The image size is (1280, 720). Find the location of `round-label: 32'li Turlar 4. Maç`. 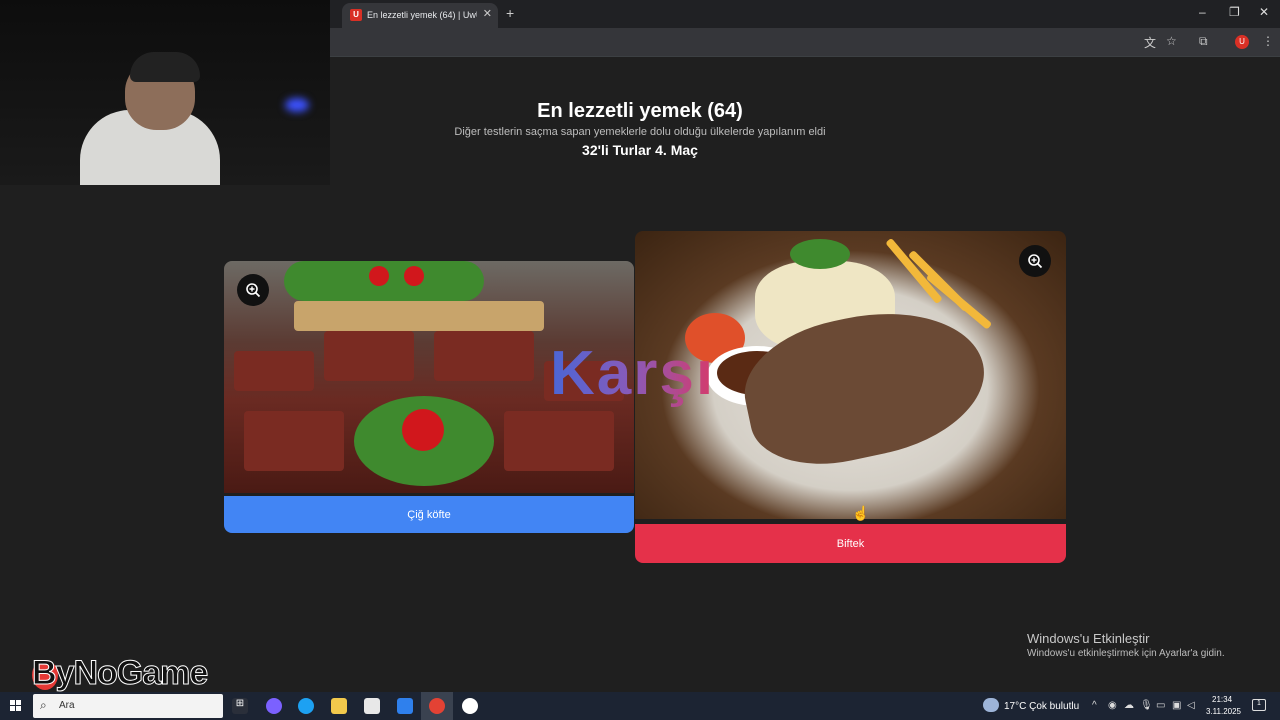

round-label: 32'li Turlar 4. Maç is located at coordinates (640, 150).